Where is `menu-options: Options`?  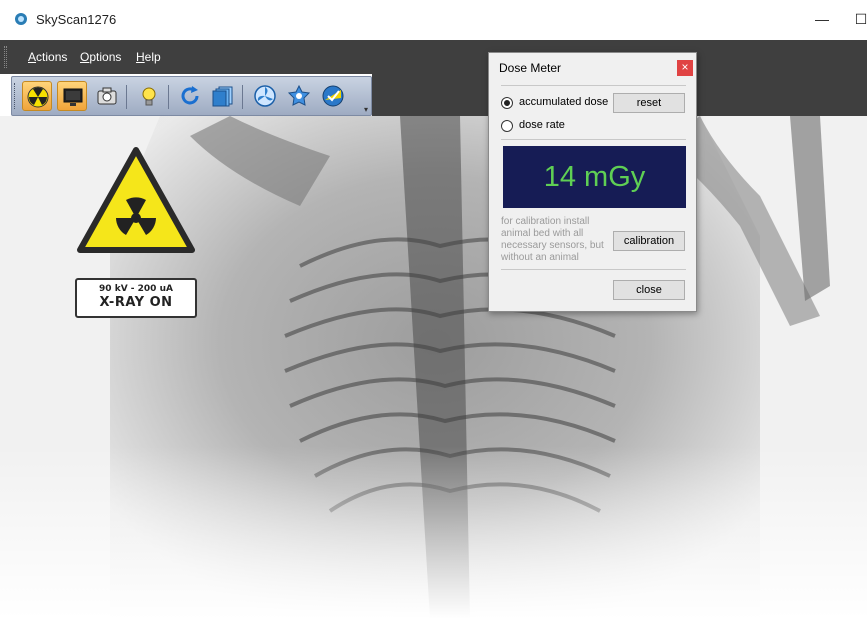
menu-options: Options is located at coordinates (100, 57).